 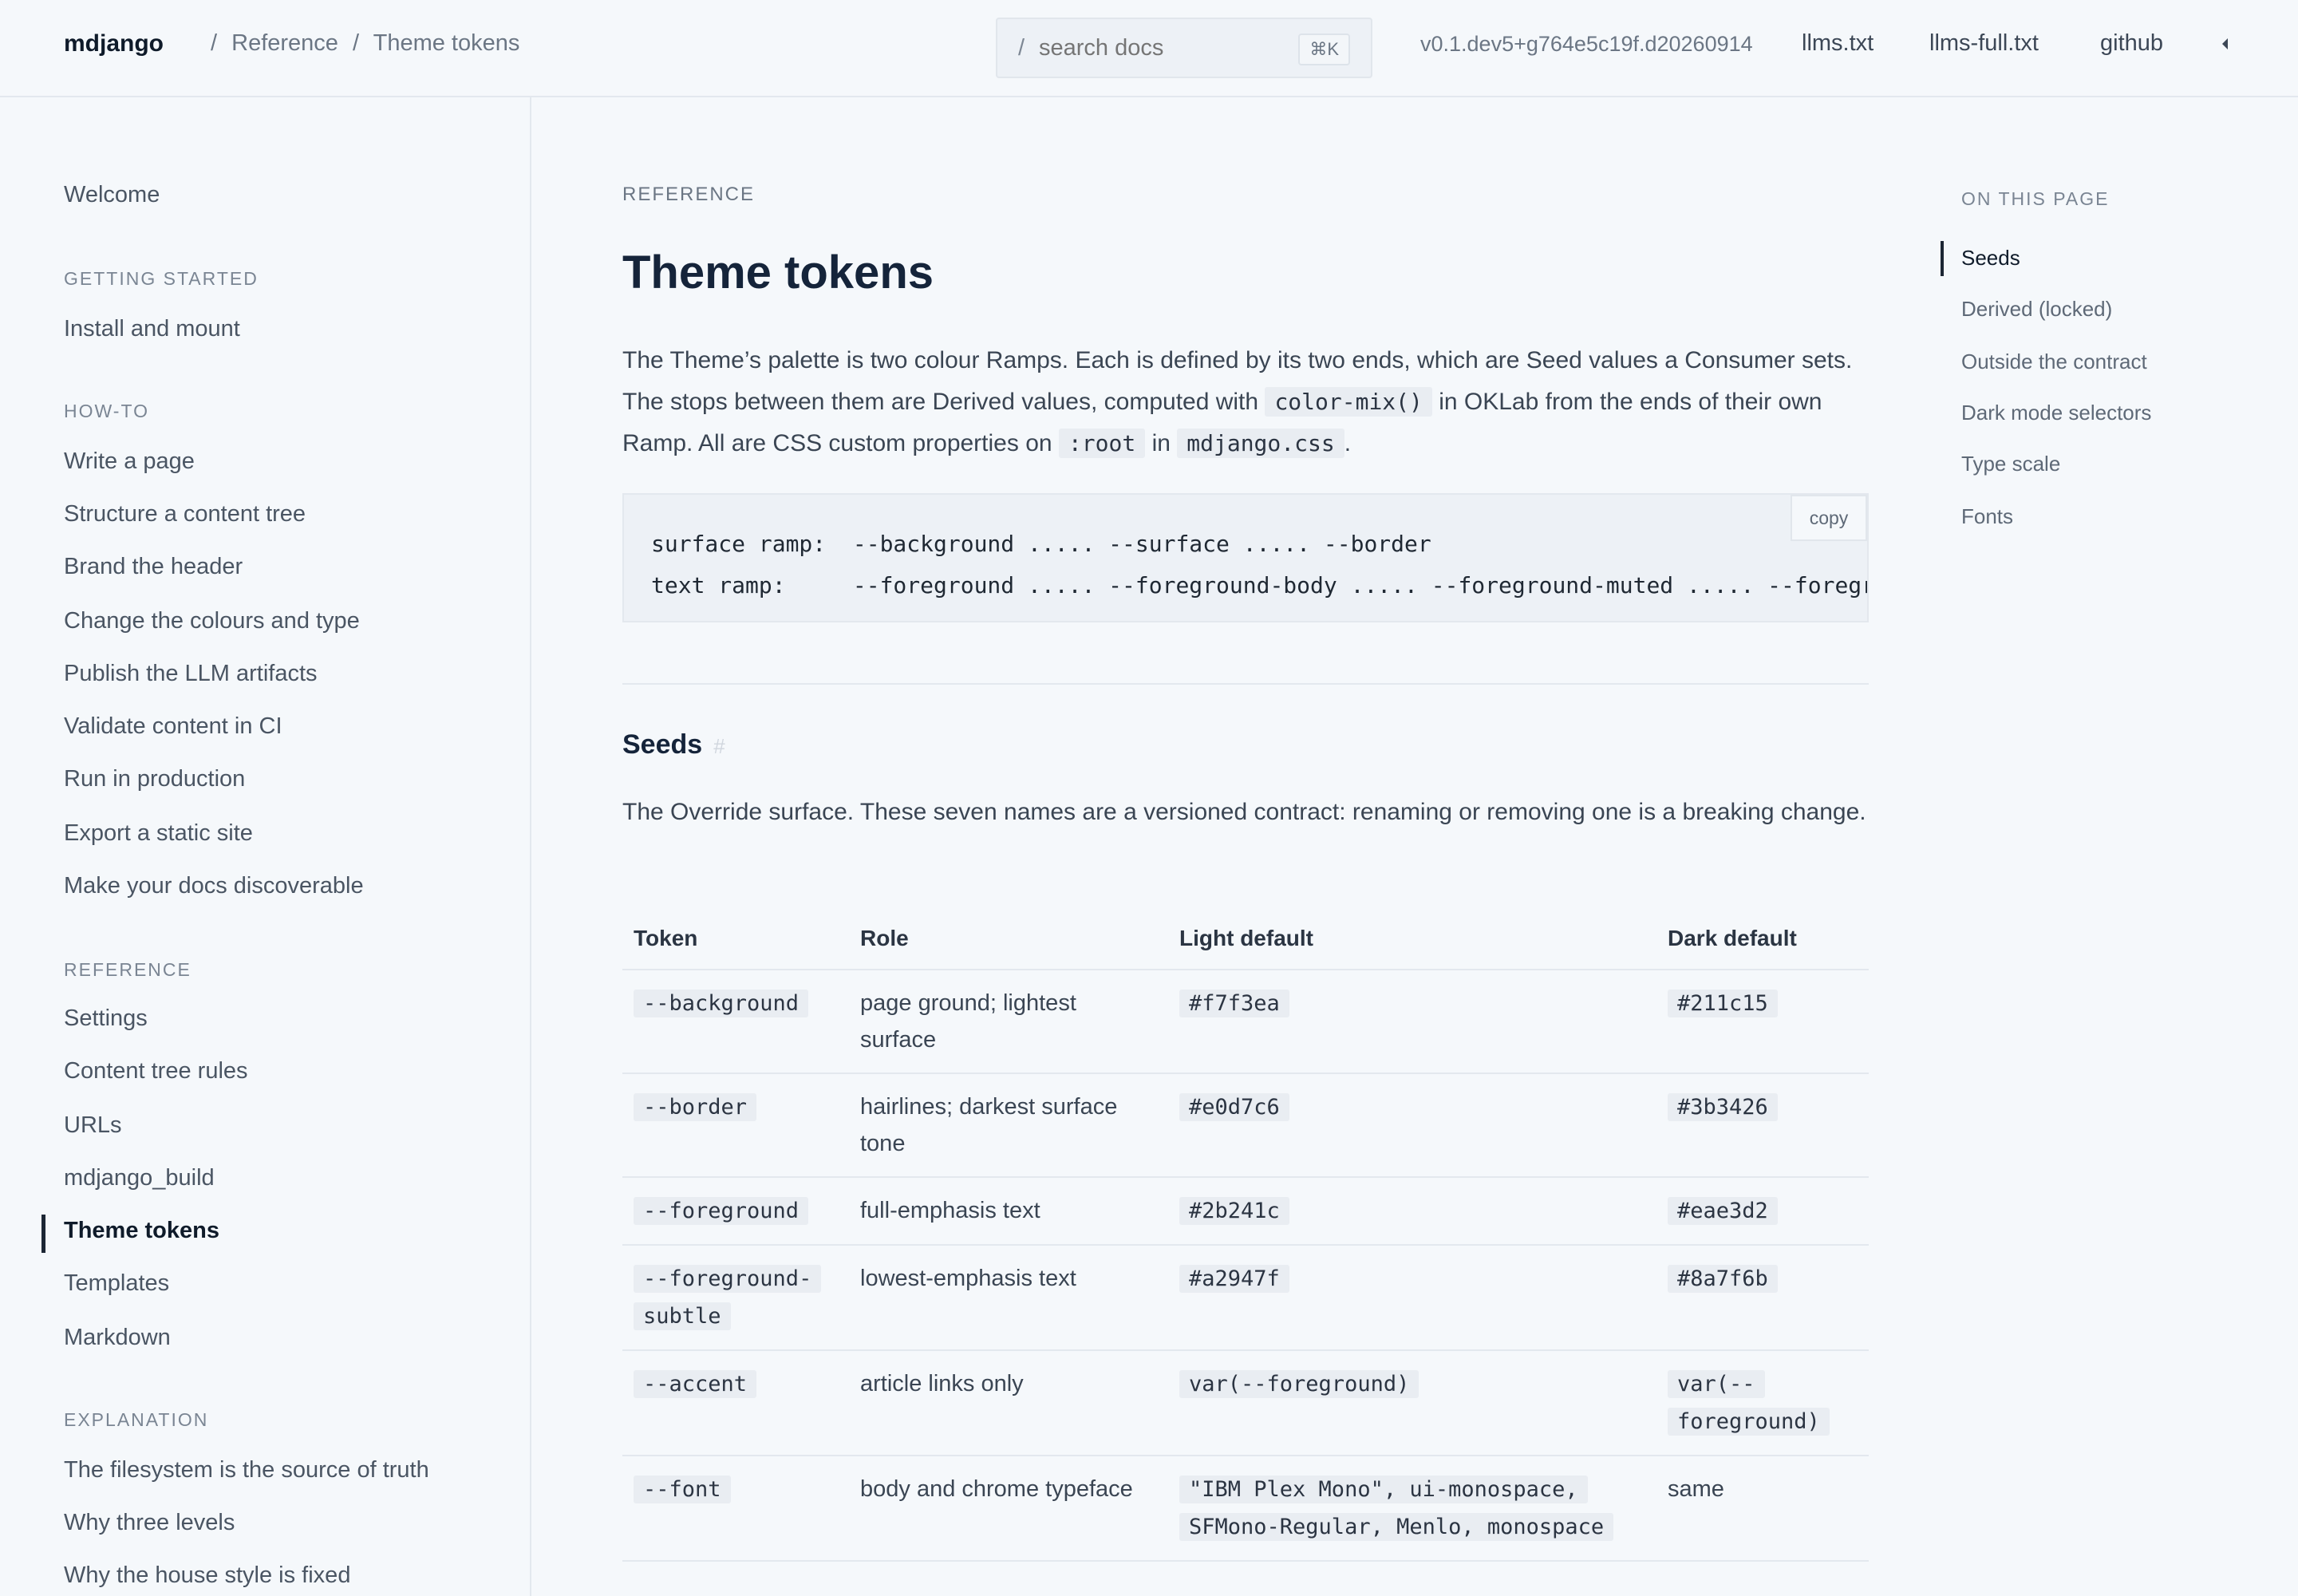 What do you see at coordinates (446, 43) in the screenshot?
I see `breadcrumb-current: Theme tokens` at bounding box center [446, 43].